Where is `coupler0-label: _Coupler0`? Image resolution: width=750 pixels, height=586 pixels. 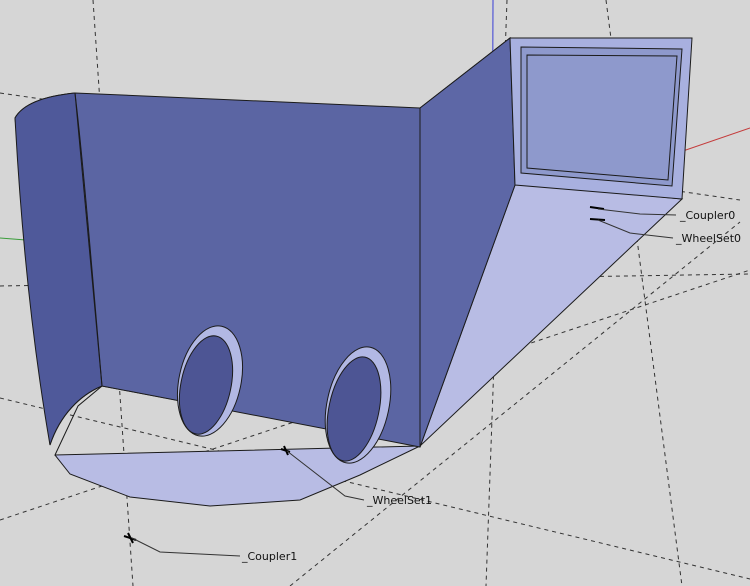 coupler0-label: _Coupler0 is located at coordinates (707, 215).